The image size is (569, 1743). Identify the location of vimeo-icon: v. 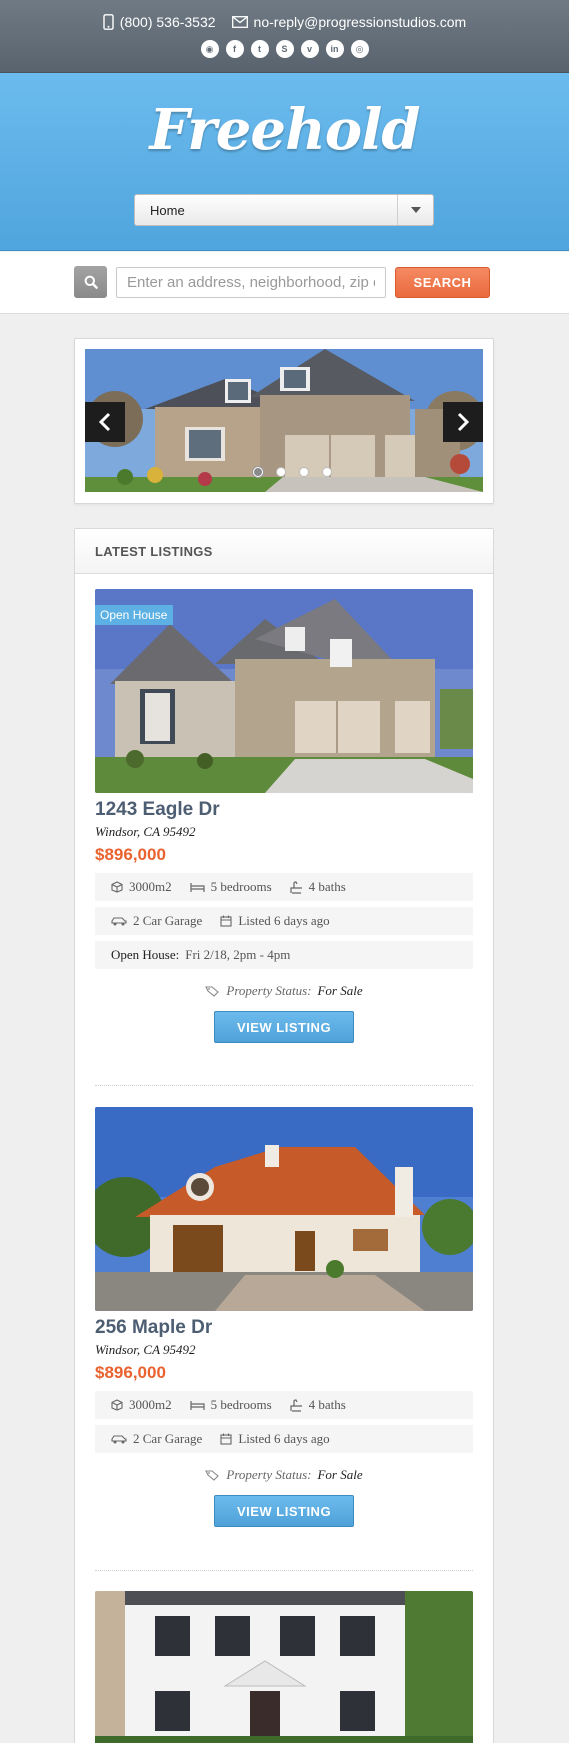
(309, 49).